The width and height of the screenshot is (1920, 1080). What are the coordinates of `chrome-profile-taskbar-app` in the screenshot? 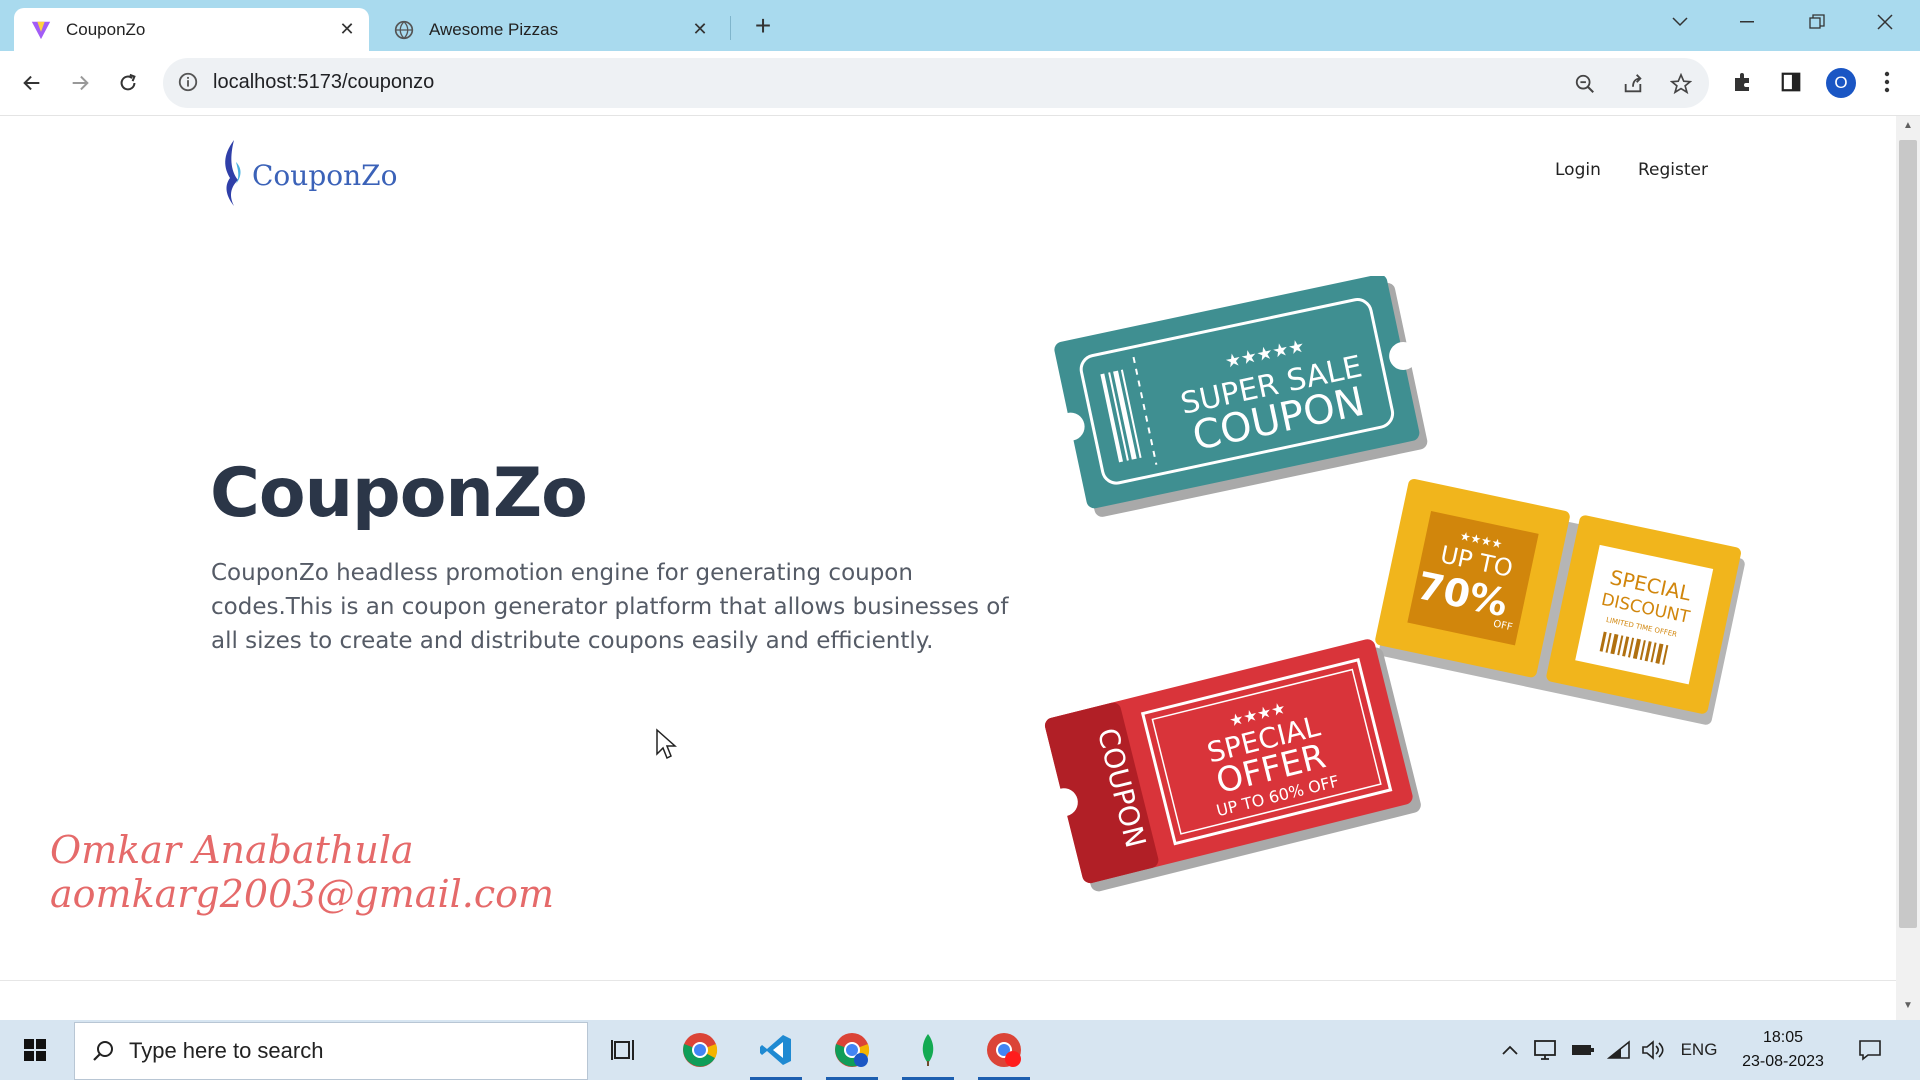 It's located at (852, 1050).